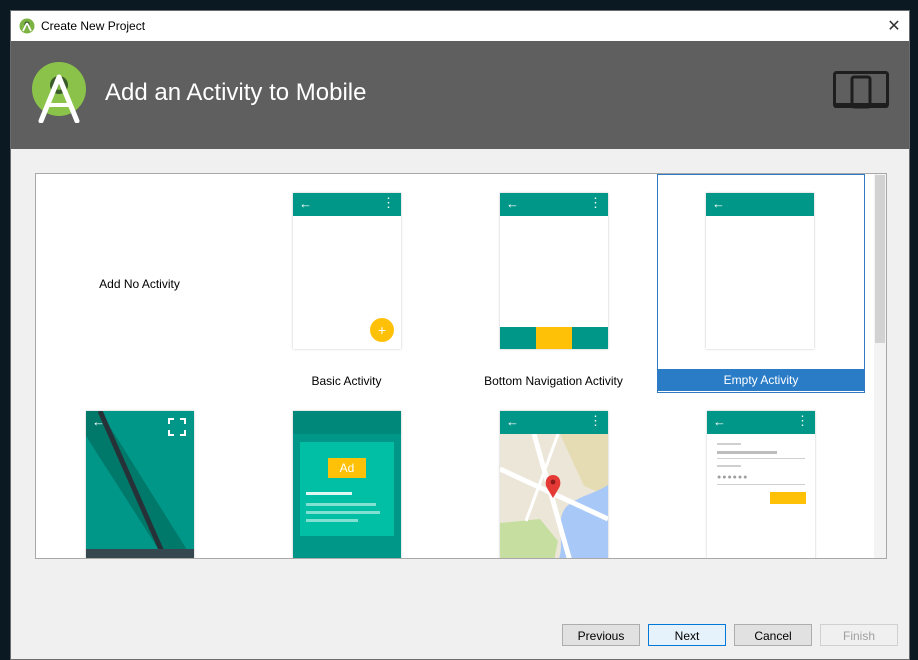  Describe the element at coordinates (346, 381) in the screenshot. I see `template-label: Basic Activity` at that location.